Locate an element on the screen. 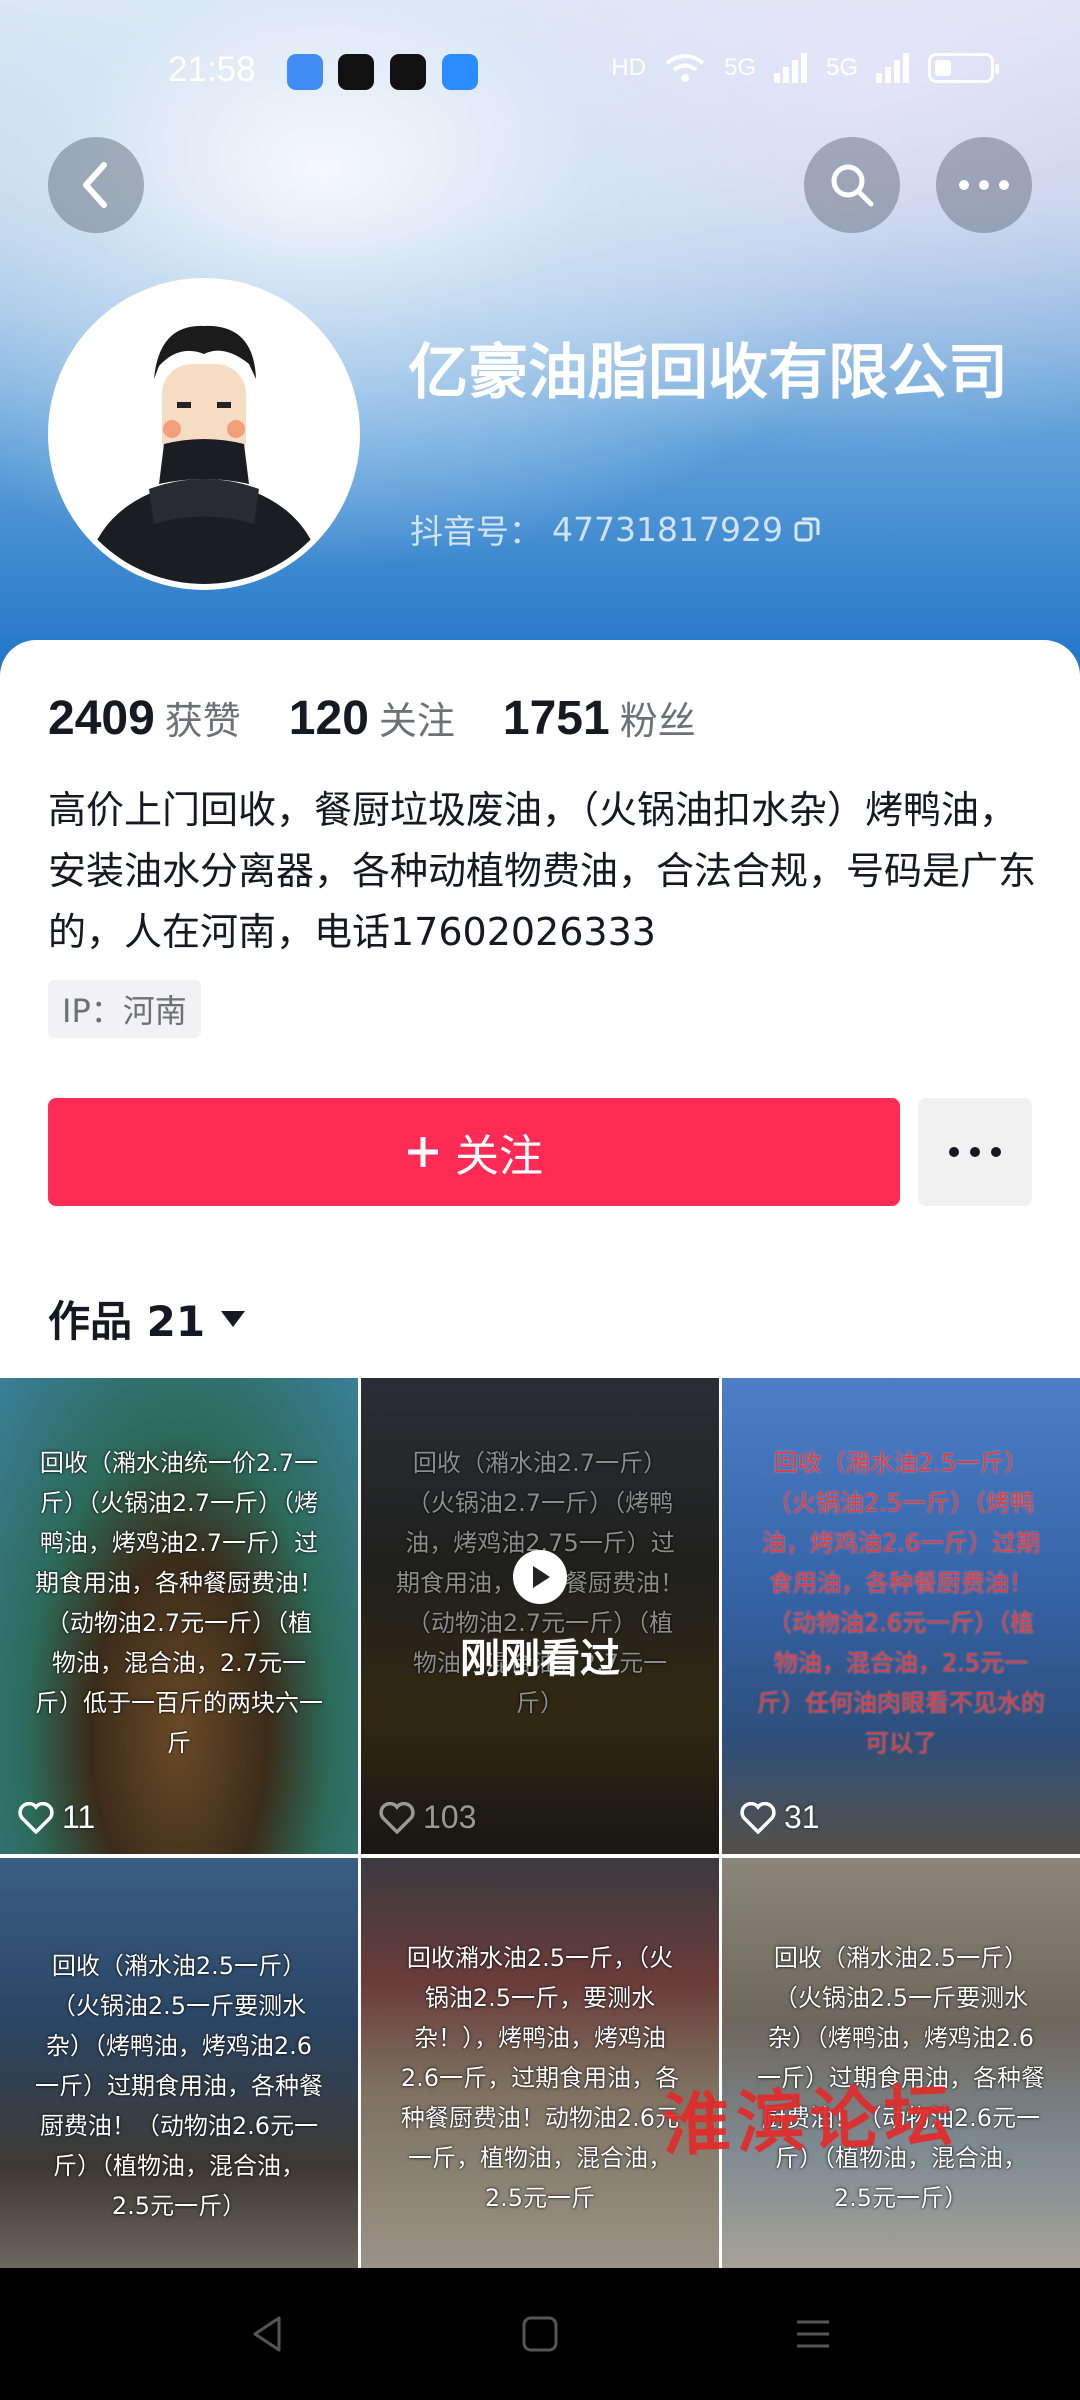  stat-followers-value: 1751 is located at coordinates (556, 718).